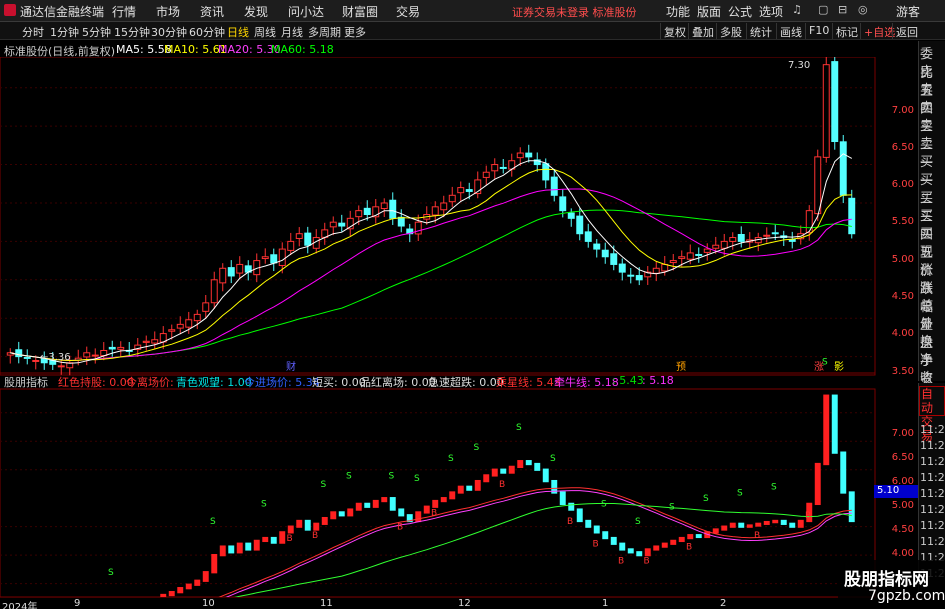  Describe the element at coordinates (168, 11) in the screenshot. I see `menu-shichang: 市场` at that location.